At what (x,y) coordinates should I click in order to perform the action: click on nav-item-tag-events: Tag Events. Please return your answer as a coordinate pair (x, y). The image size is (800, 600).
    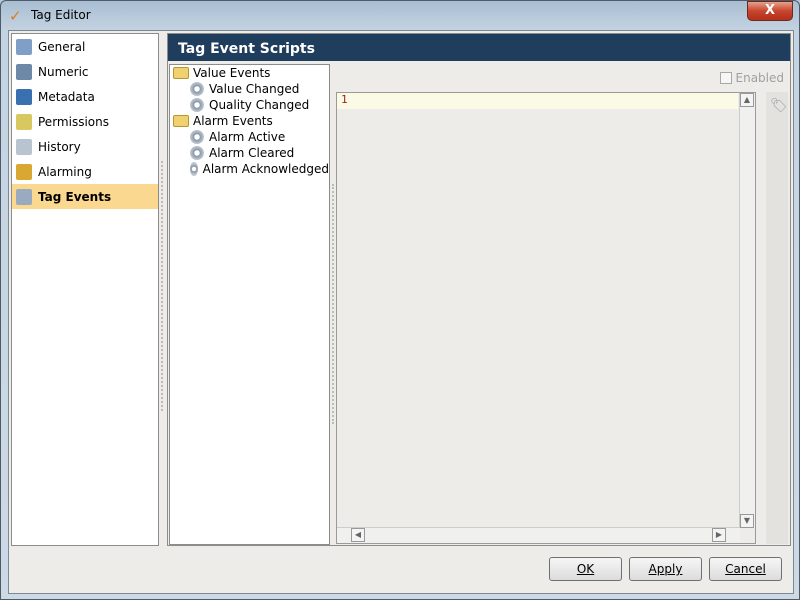
    Looking at the image, I should click on (85, 196).